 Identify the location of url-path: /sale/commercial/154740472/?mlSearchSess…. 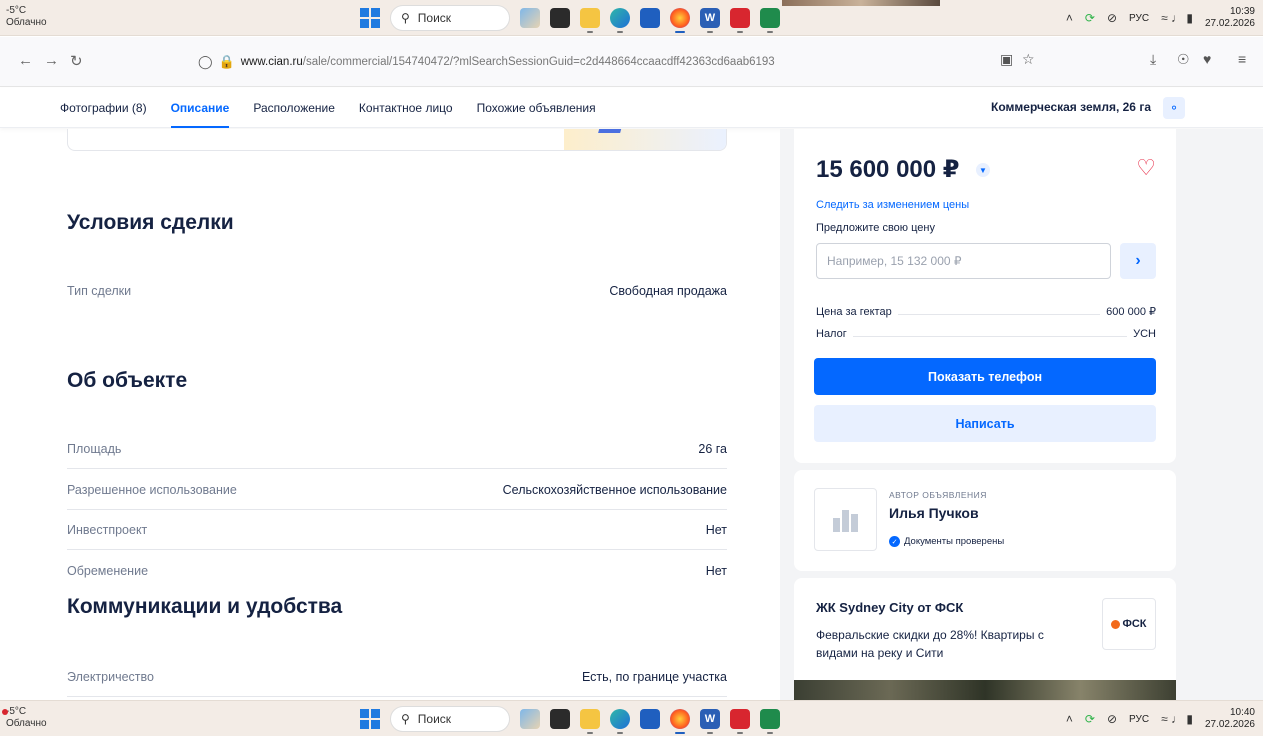
(538, 62).